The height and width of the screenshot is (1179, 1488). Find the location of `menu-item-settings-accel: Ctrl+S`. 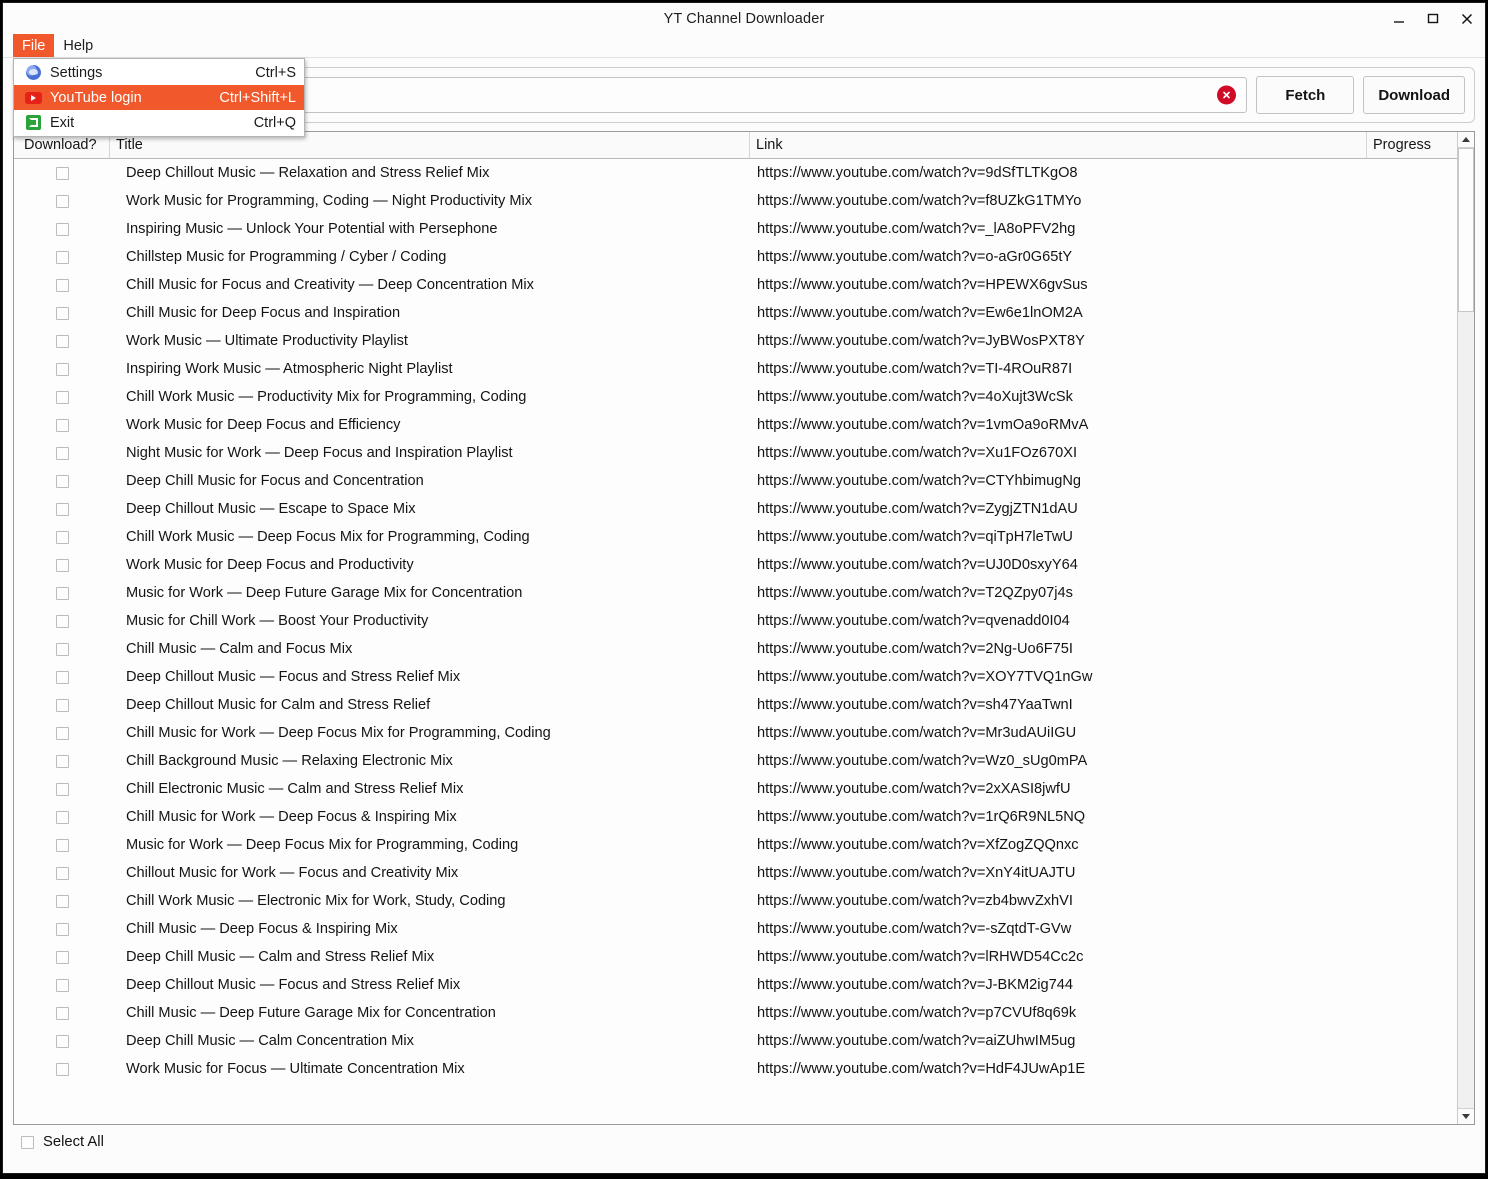

menu-item-settings-accel: Ctrl+S is located at coordinates (275, 72).